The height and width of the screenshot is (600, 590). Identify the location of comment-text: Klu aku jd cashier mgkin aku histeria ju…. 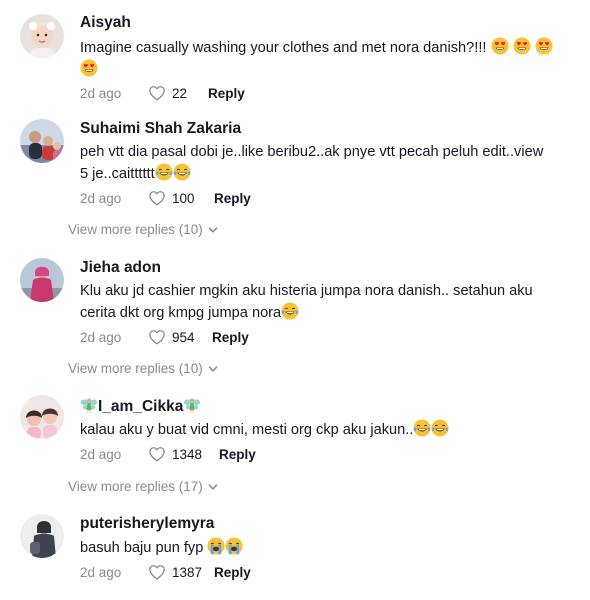
(320, 302).